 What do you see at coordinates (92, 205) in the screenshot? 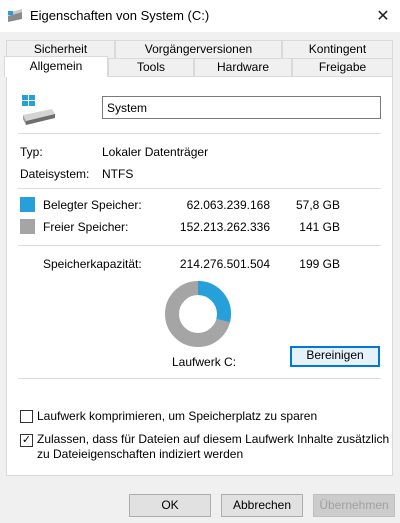
I see `used-space-label: Belegter Speicher:` at bounding box center [92, 205].